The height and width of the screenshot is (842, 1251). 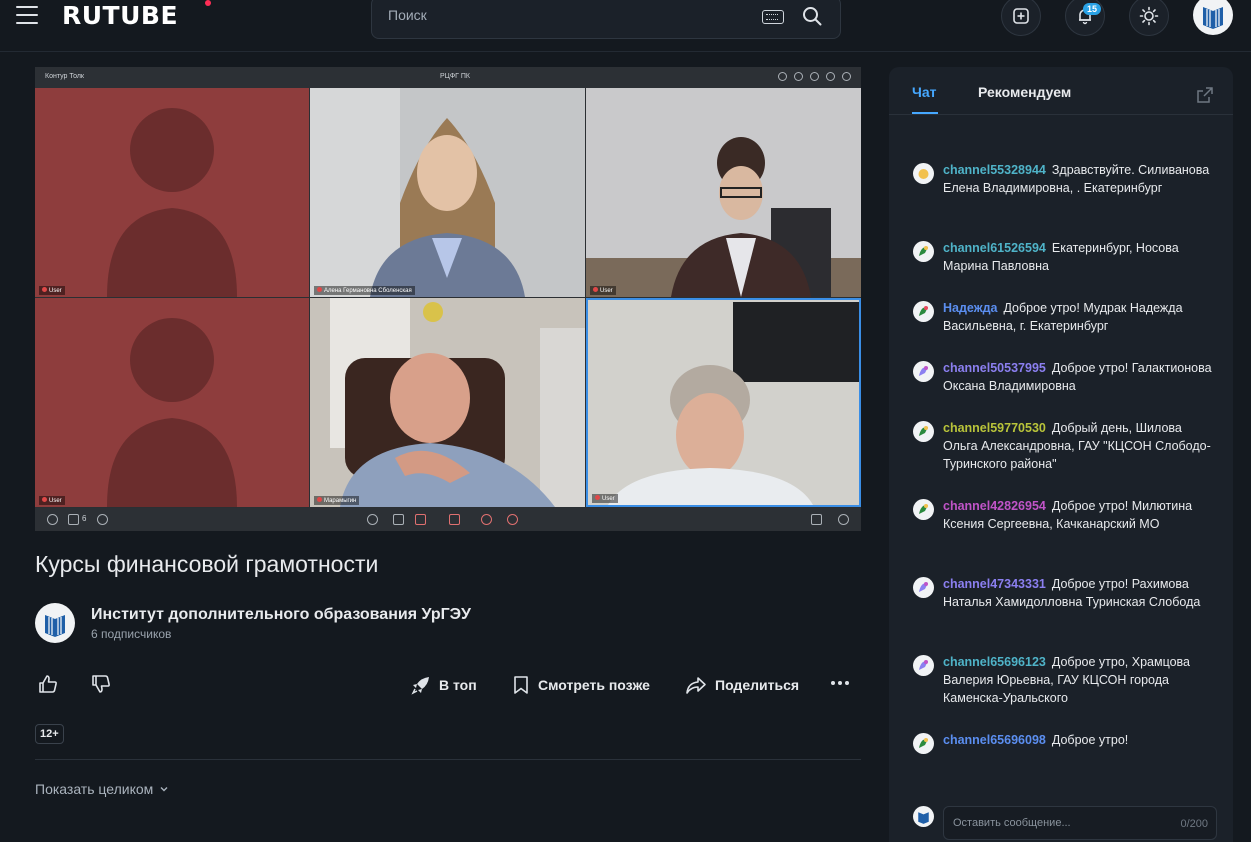 What do you see at coordinates (1092, 9) in the screenshot?
I see `notifications-badge: 15` at bounding box center [1092, 9].